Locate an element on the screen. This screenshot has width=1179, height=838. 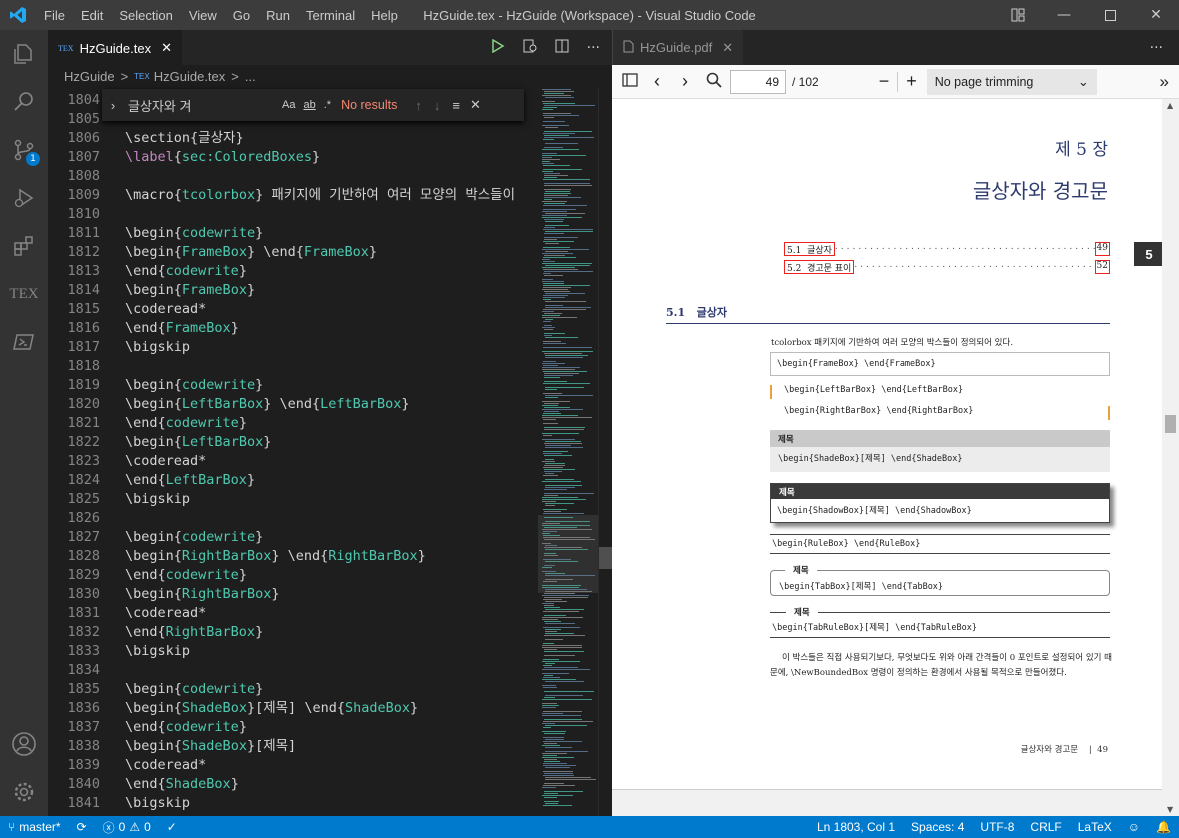
code-line: 1834 is located at coordinates (293, 670).